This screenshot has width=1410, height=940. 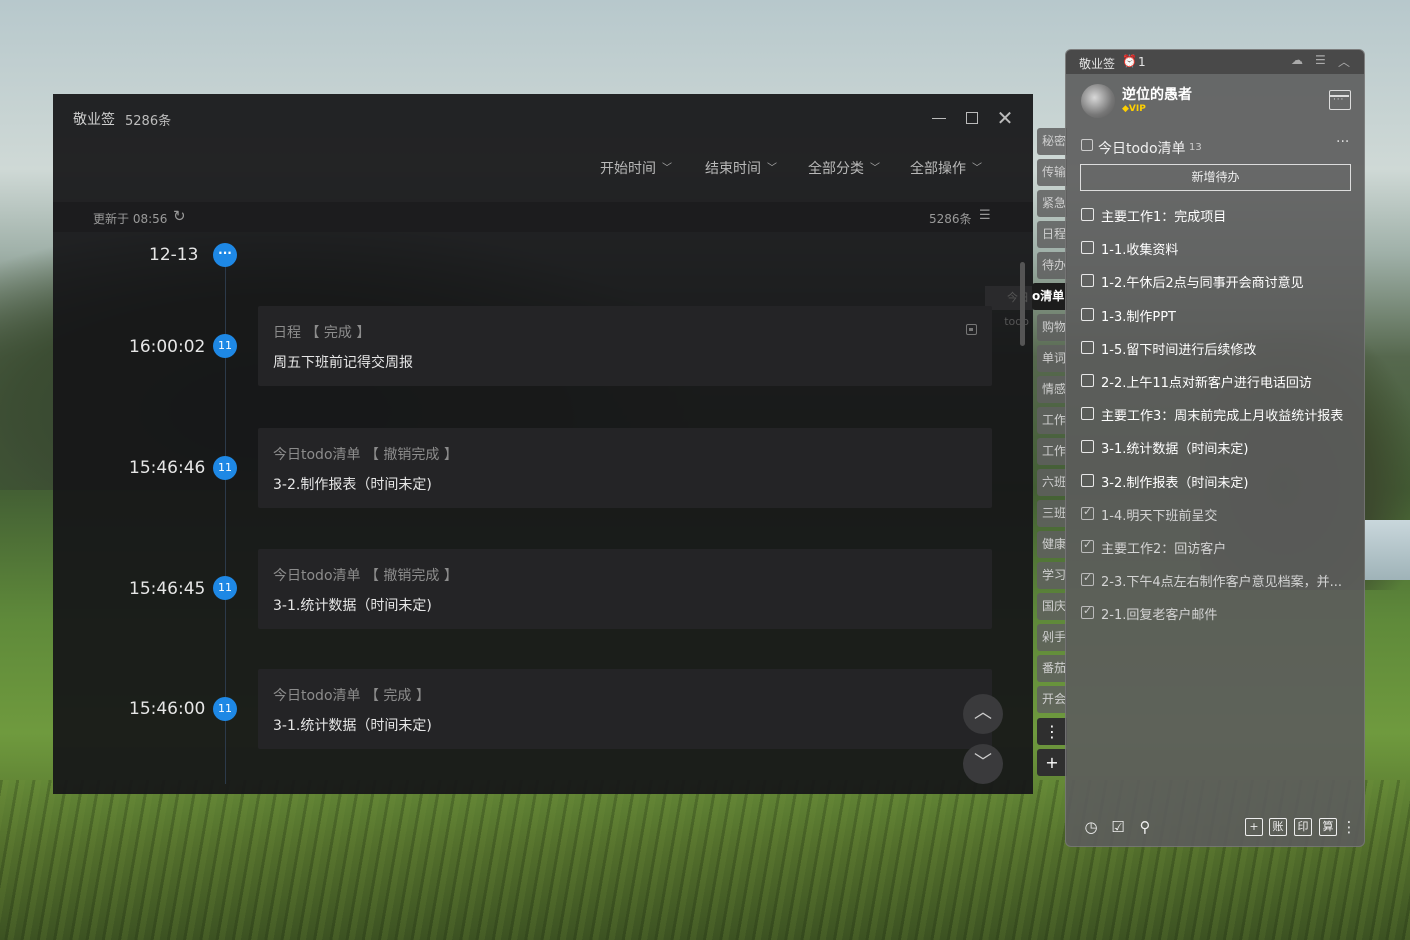 I want to click on tab-category: 剁手, so click(x=1052, y=637).